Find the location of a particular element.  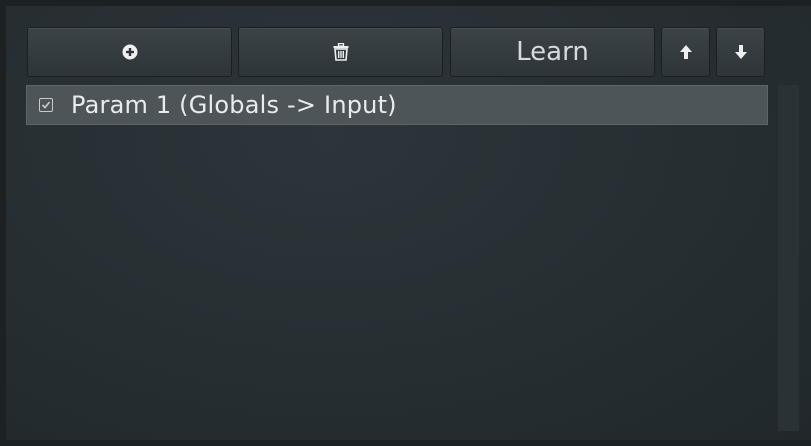

list-scrollbar is located at coordinates (788, 258).